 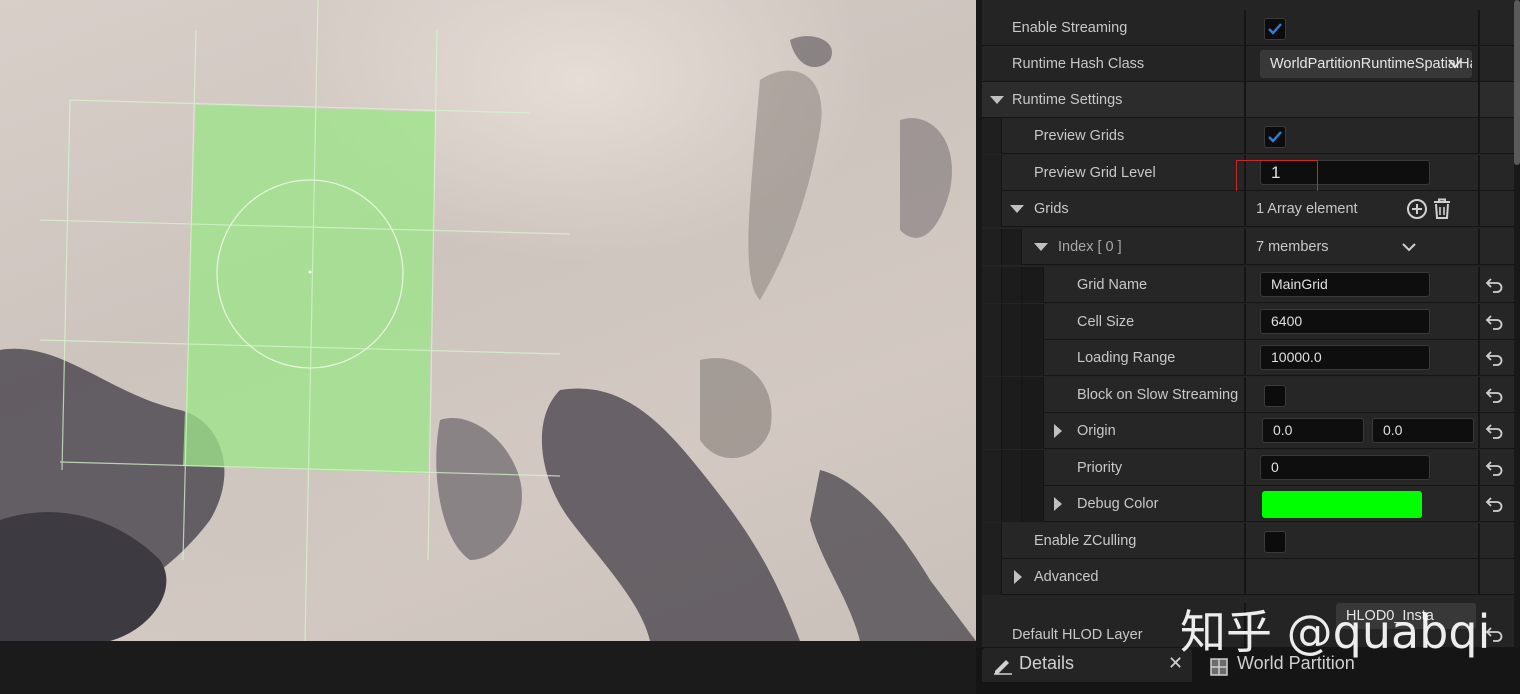 I want to click on members-count: 7 members, so click(x=1292, y=247).